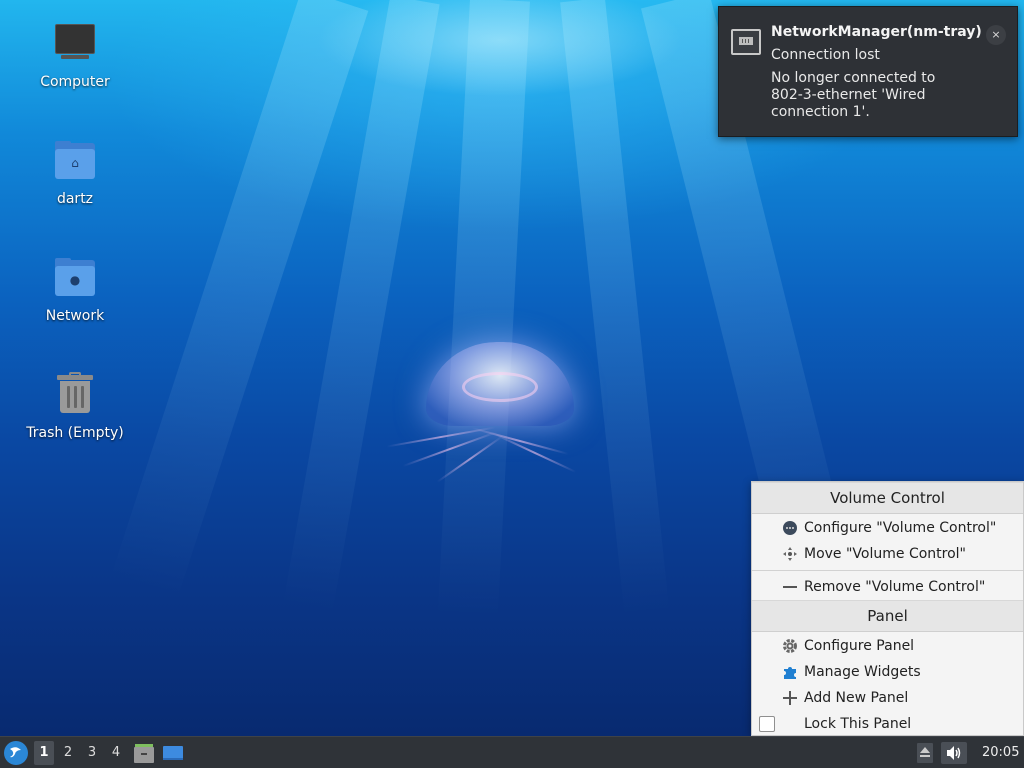 This screenshot has width=1024, height=768. What do you see at coordinates (887, 498) in the screenshot?
I see `menu-section-title-volume-control: Volume Control` at bounding box center [887, 498].